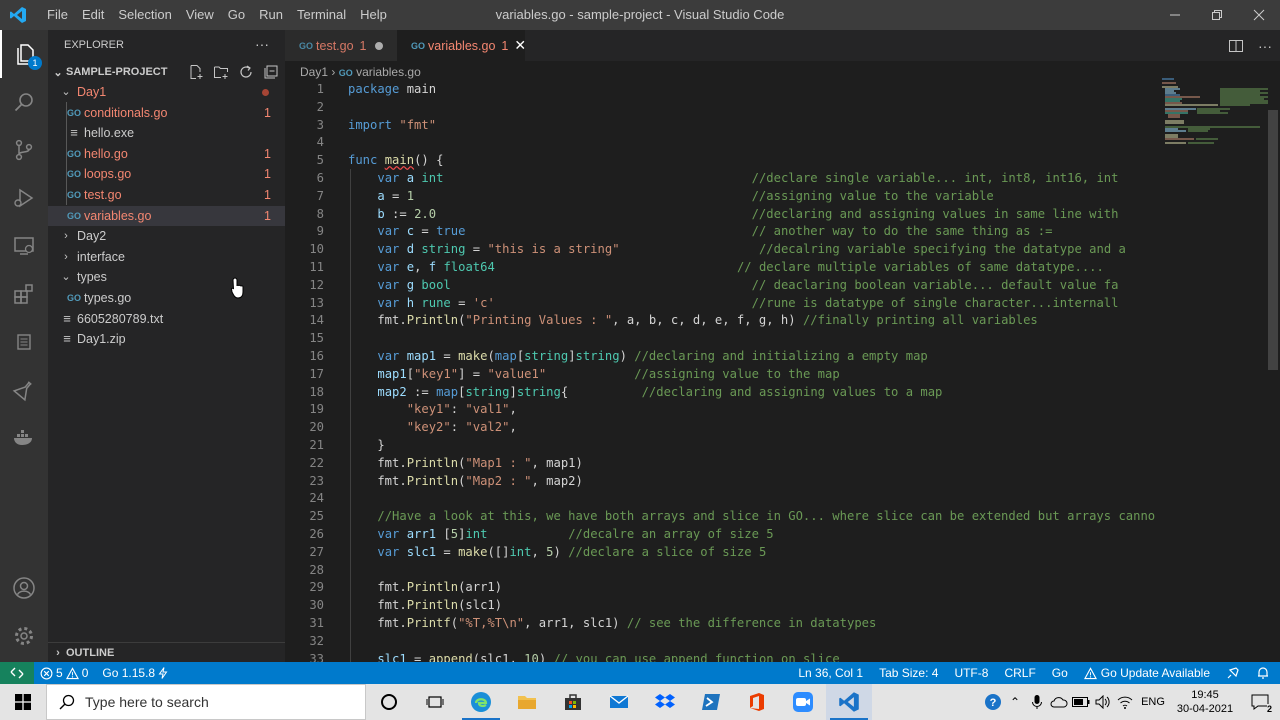  What do you see at coordinates (720, 482) in the screenshot?
I see `code-line: 23 fmt.Println("Map2 : ", map2)` at bounding box center [720, 482].